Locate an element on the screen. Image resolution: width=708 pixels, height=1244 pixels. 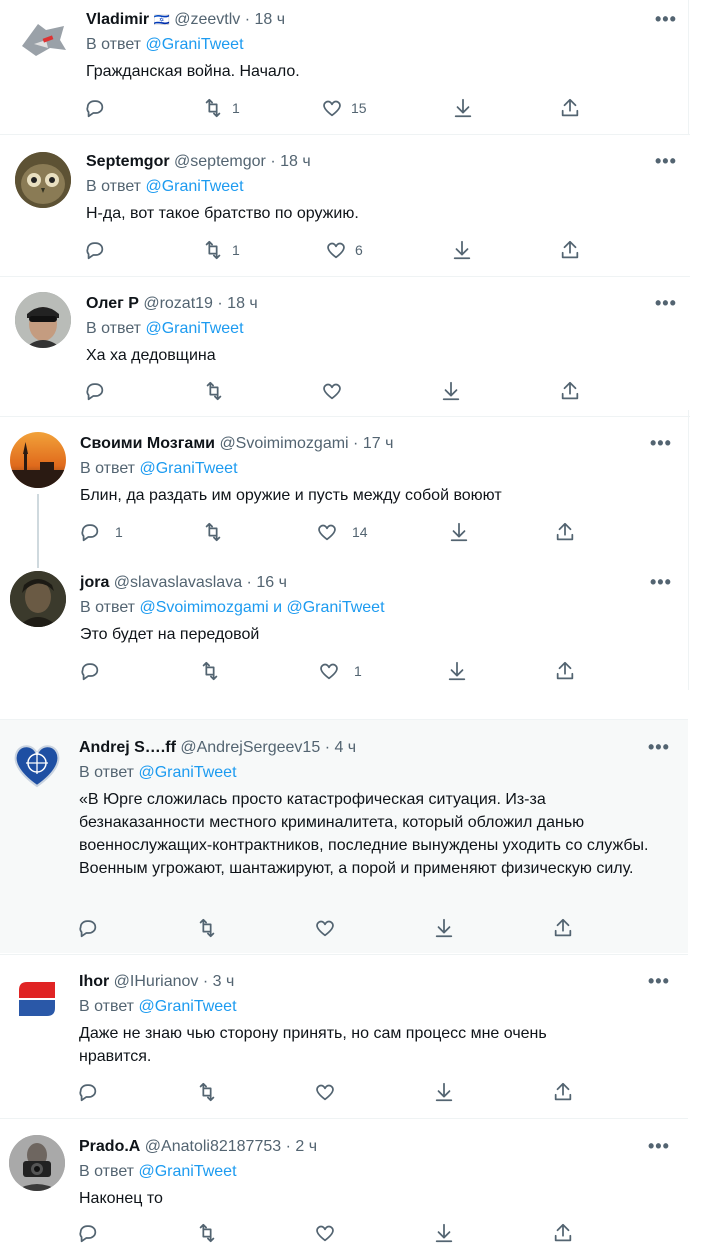
like-button: 1 is located at coordinates (340, 671).